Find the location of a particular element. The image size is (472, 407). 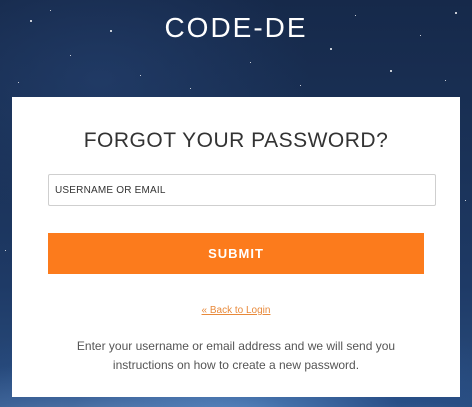

site-logo: CODE-DE is located at coordinates (236, 27).